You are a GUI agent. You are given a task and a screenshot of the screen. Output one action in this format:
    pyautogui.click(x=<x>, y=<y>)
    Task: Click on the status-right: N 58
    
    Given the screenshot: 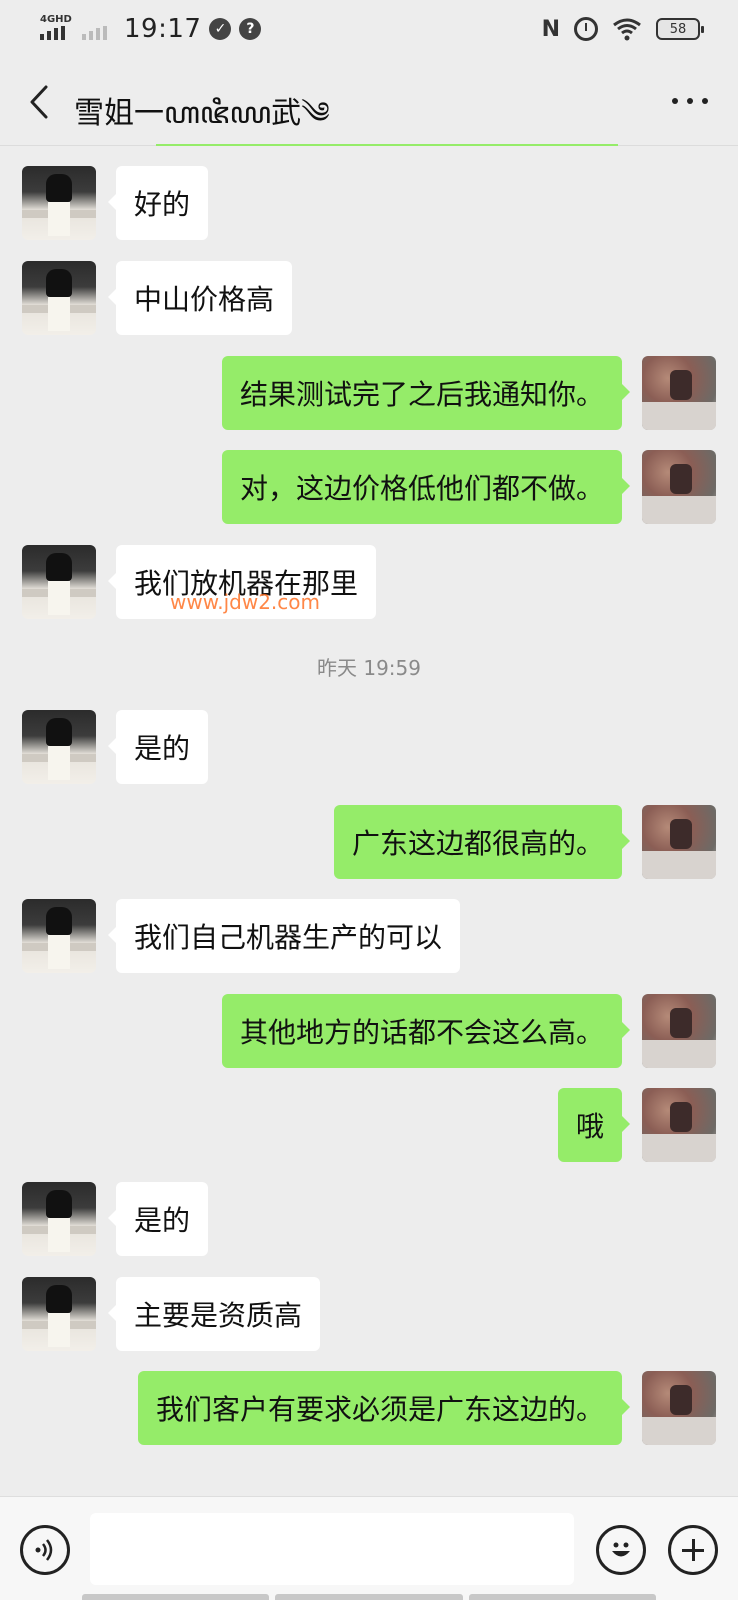 What is the action you would take?
    pyautogui.click(x=622, y=29)
    